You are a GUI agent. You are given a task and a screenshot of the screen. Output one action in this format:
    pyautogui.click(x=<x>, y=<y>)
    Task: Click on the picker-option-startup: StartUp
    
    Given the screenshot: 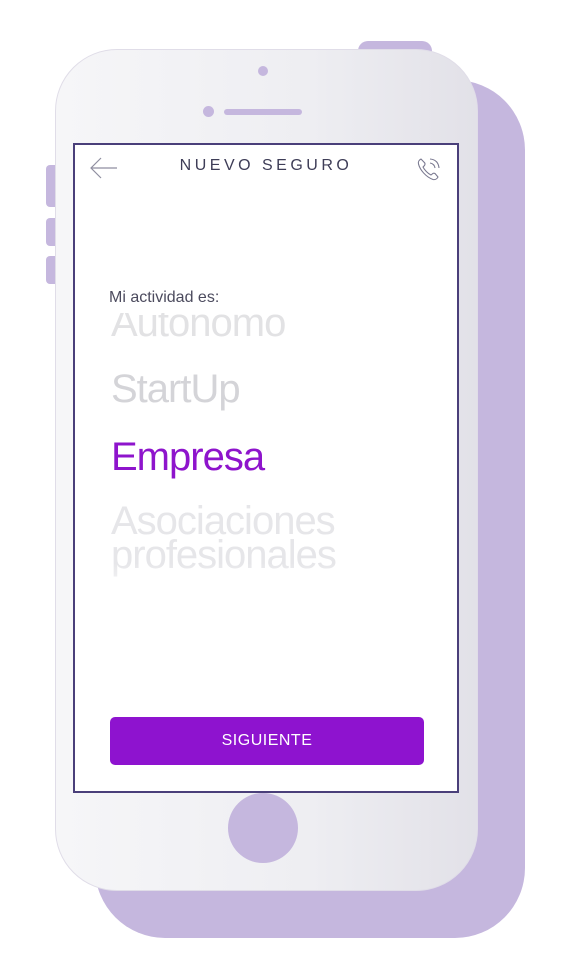 What is the action you would take?
    pyautogui.click(x=176, y=389)
    